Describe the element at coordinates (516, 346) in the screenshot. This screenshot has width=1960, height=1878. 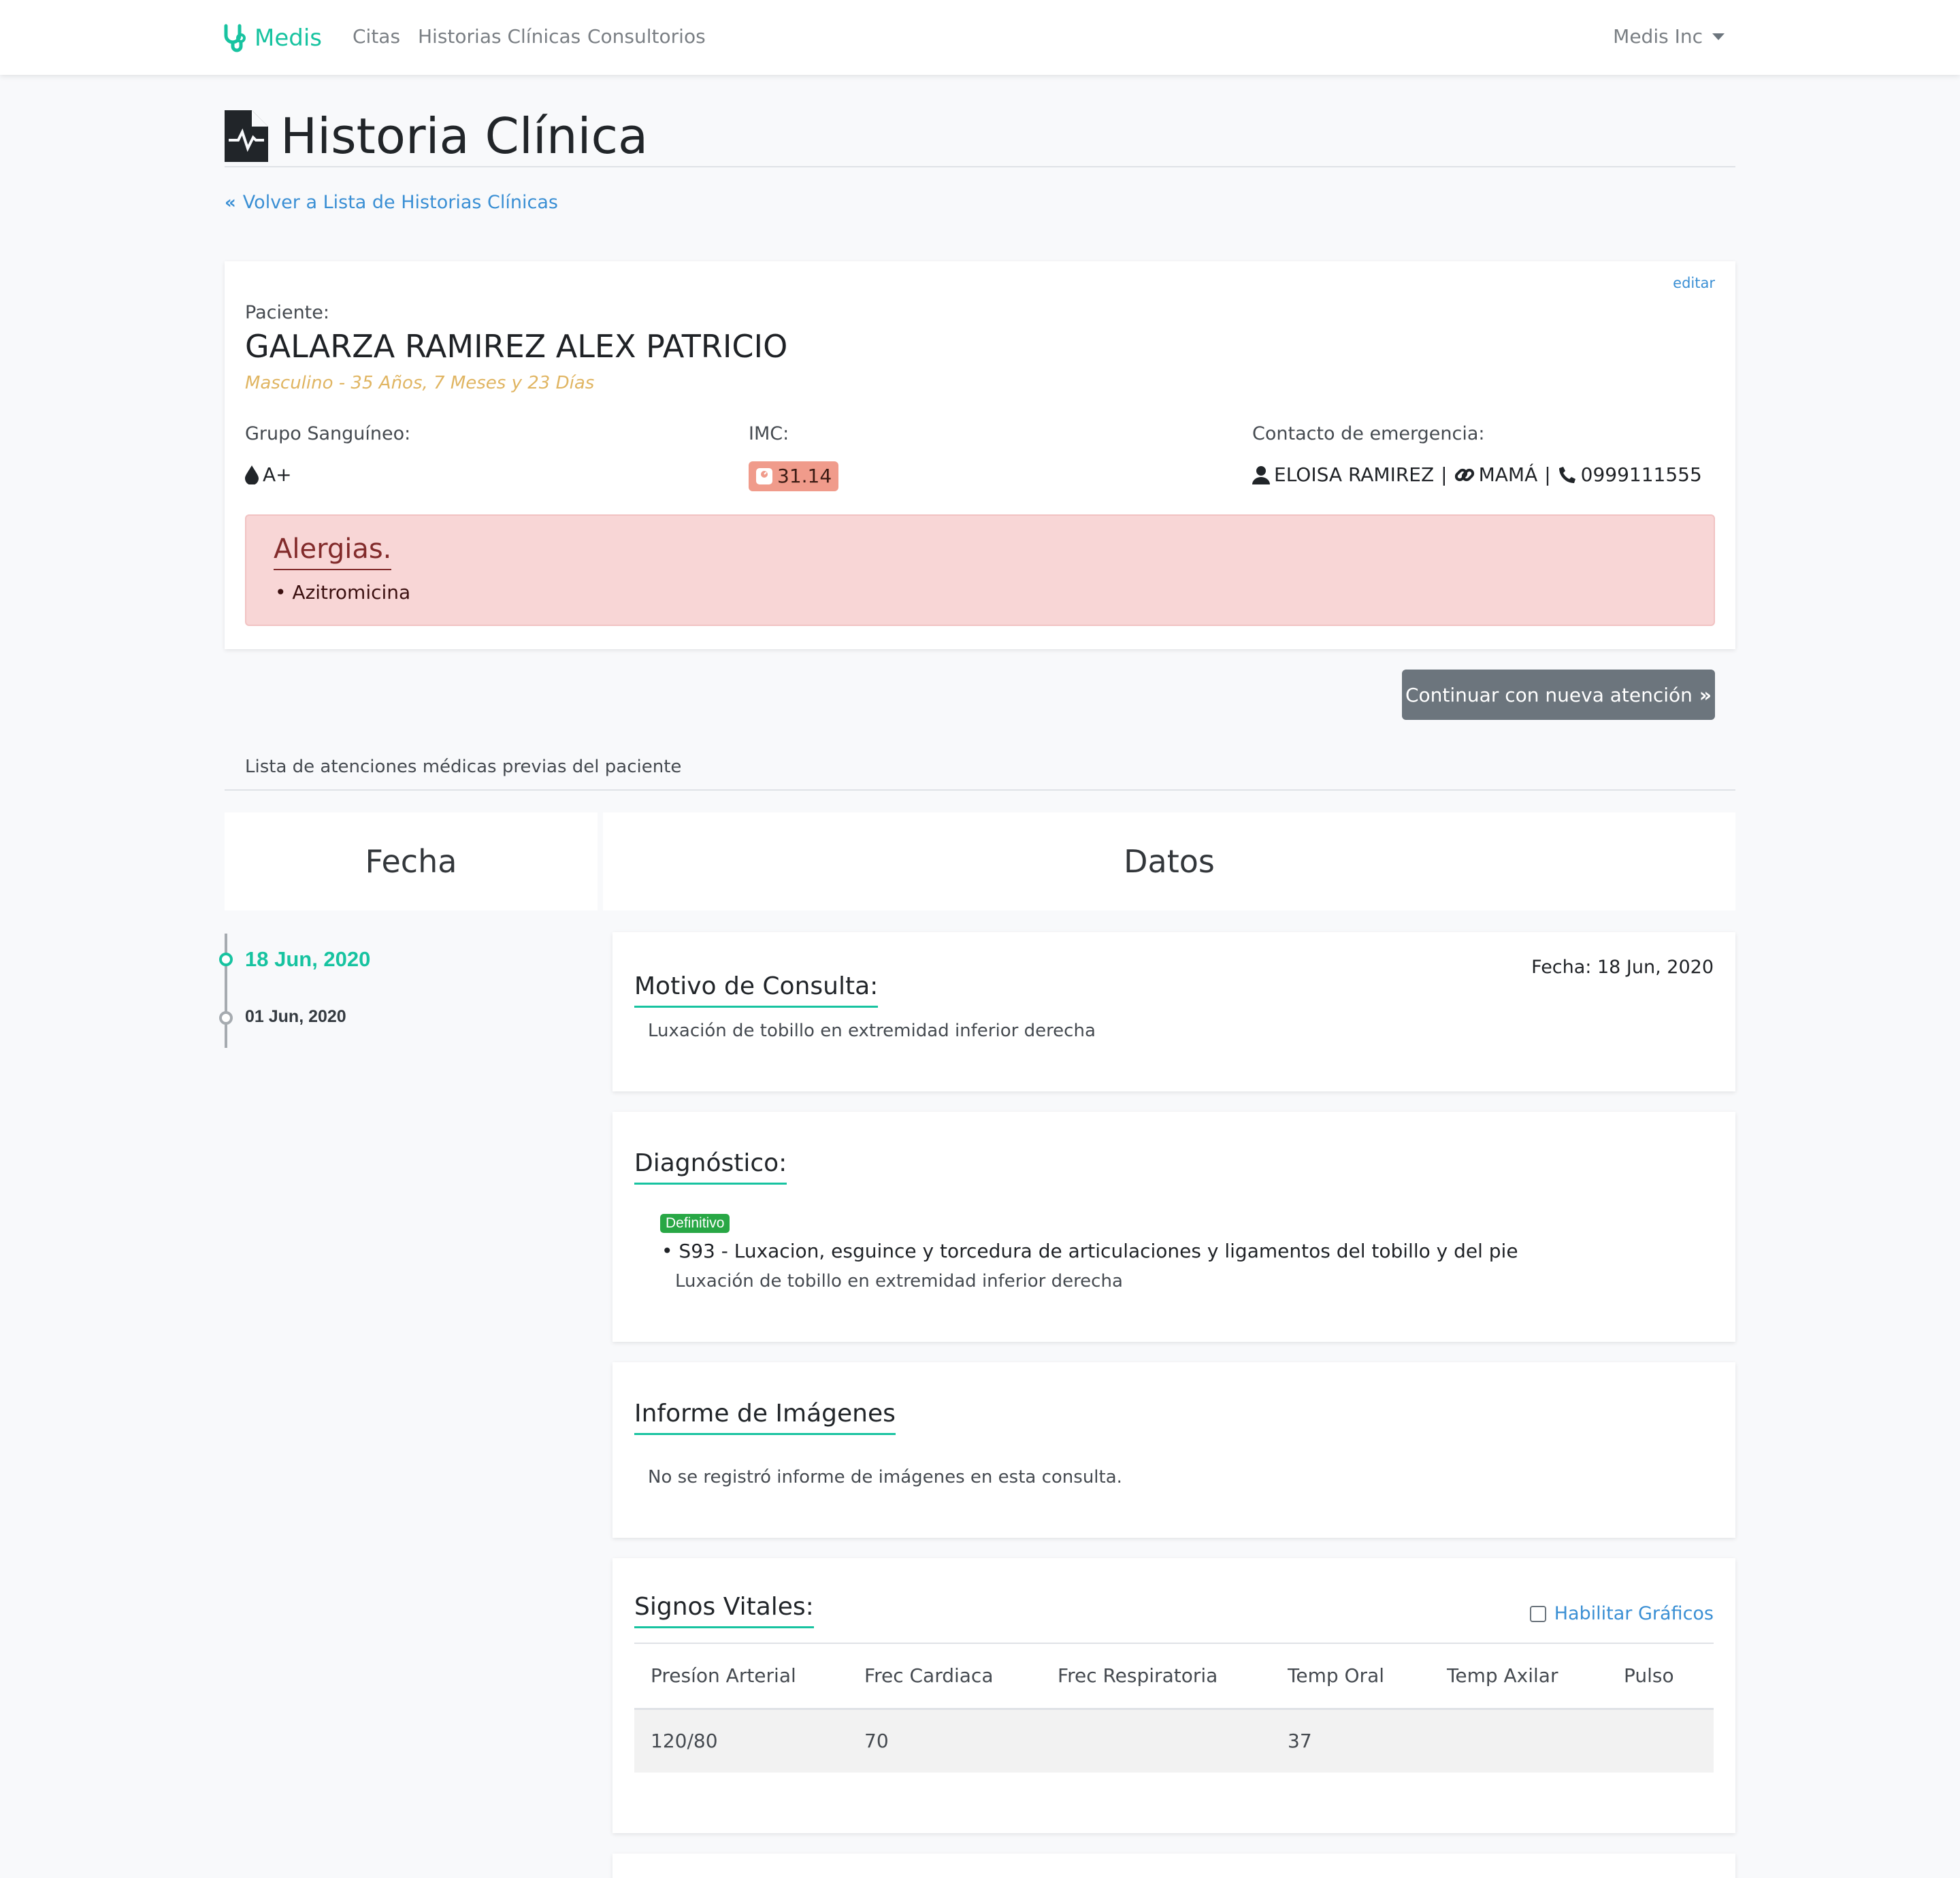
I see `patient-name: GALARZA RAMIREZ ALEX PATRICIO` at that location.